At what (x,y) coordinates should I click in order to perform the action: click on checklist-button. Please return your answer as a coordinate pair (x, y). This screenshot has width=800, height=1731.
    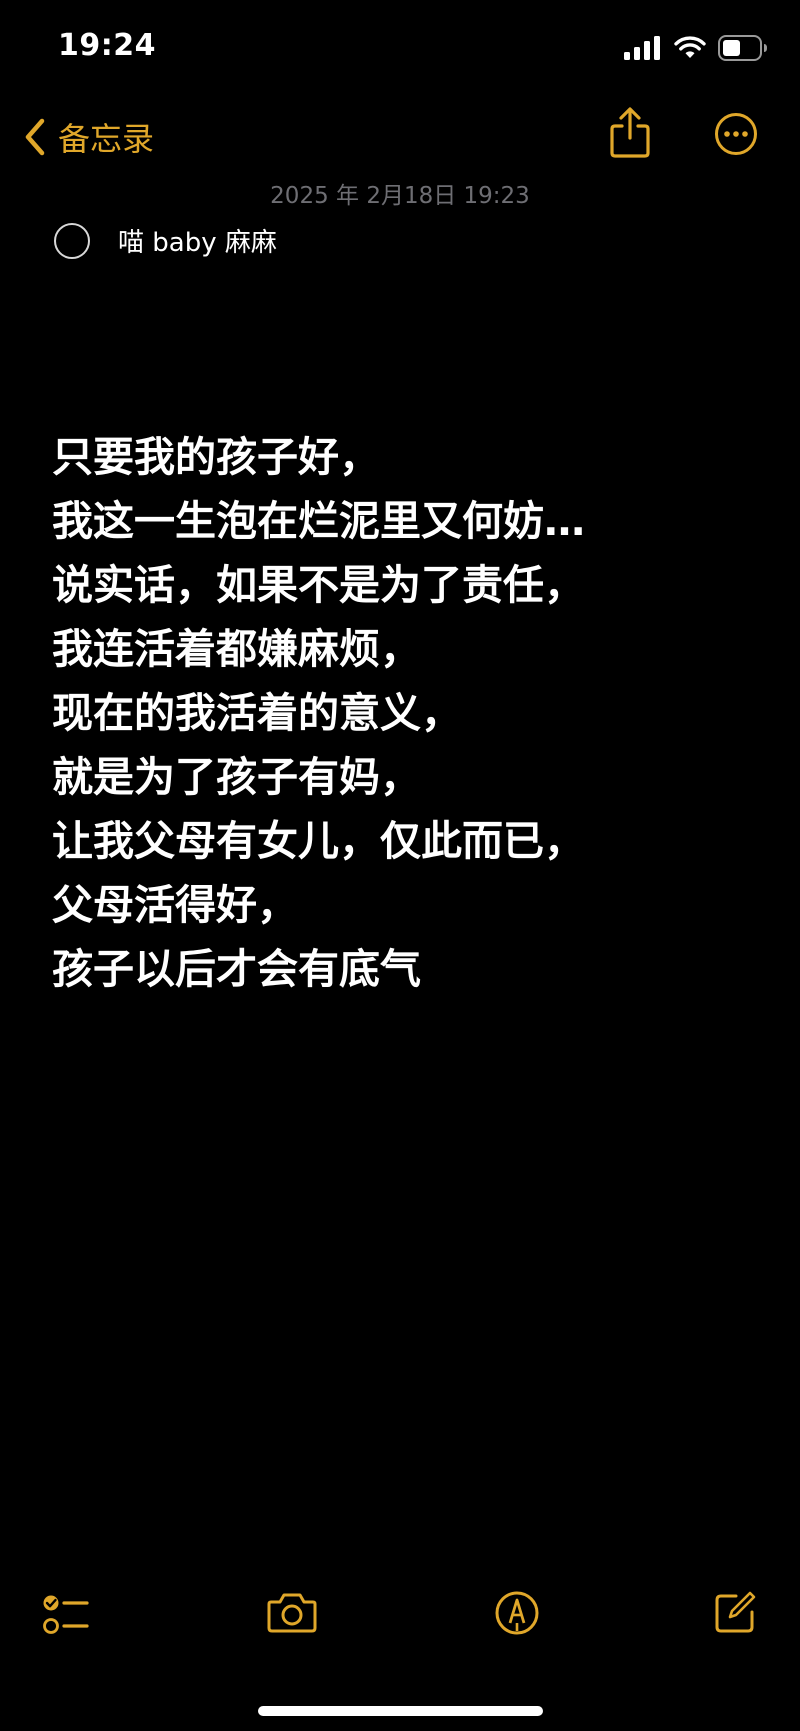
    Looking at the image, I should click on (65, 1617).